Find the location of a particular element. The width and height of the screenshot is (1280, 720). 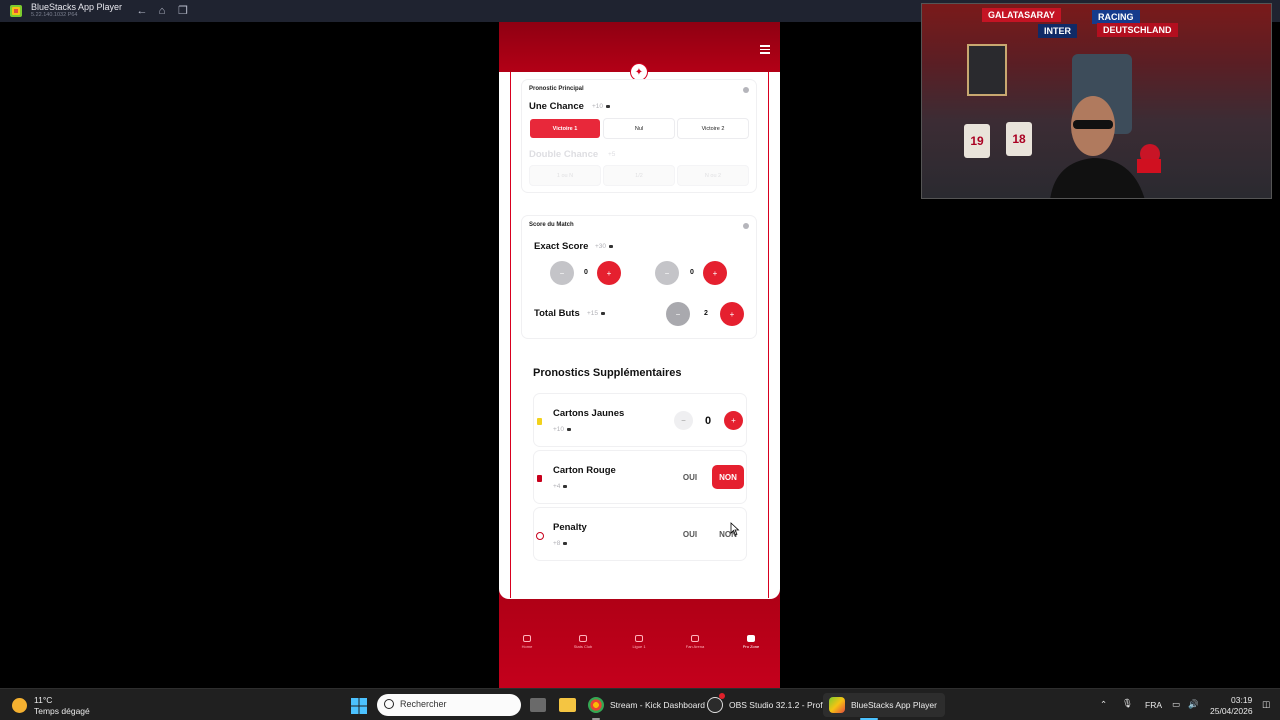

window-version: 5.22.140.1032 P64 is located at coordinates (54, 15).